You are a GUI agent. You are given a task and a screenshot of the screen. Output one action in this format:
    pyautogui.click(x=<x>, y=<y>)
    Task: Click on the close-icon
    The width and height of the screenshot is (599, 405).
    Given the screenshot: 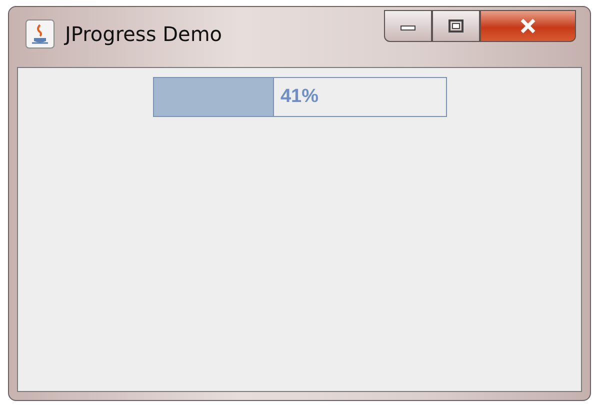 What is the action you would take?
    pyautogui.click(x=528, y=26)
    